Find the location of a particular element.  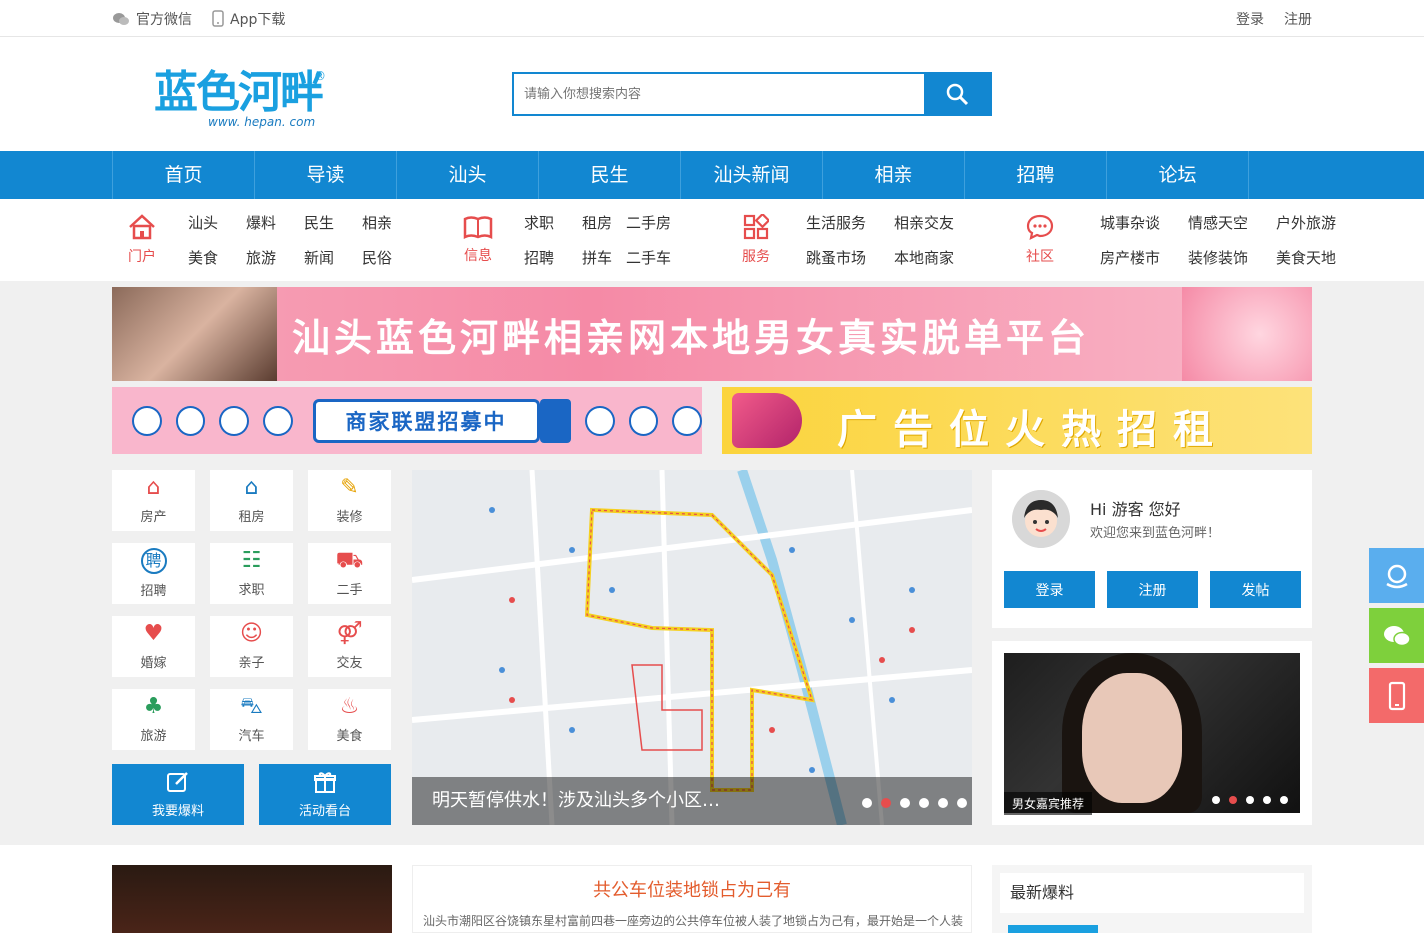

grid-item: ☷ 求职 is located at coordinates (251, 573).